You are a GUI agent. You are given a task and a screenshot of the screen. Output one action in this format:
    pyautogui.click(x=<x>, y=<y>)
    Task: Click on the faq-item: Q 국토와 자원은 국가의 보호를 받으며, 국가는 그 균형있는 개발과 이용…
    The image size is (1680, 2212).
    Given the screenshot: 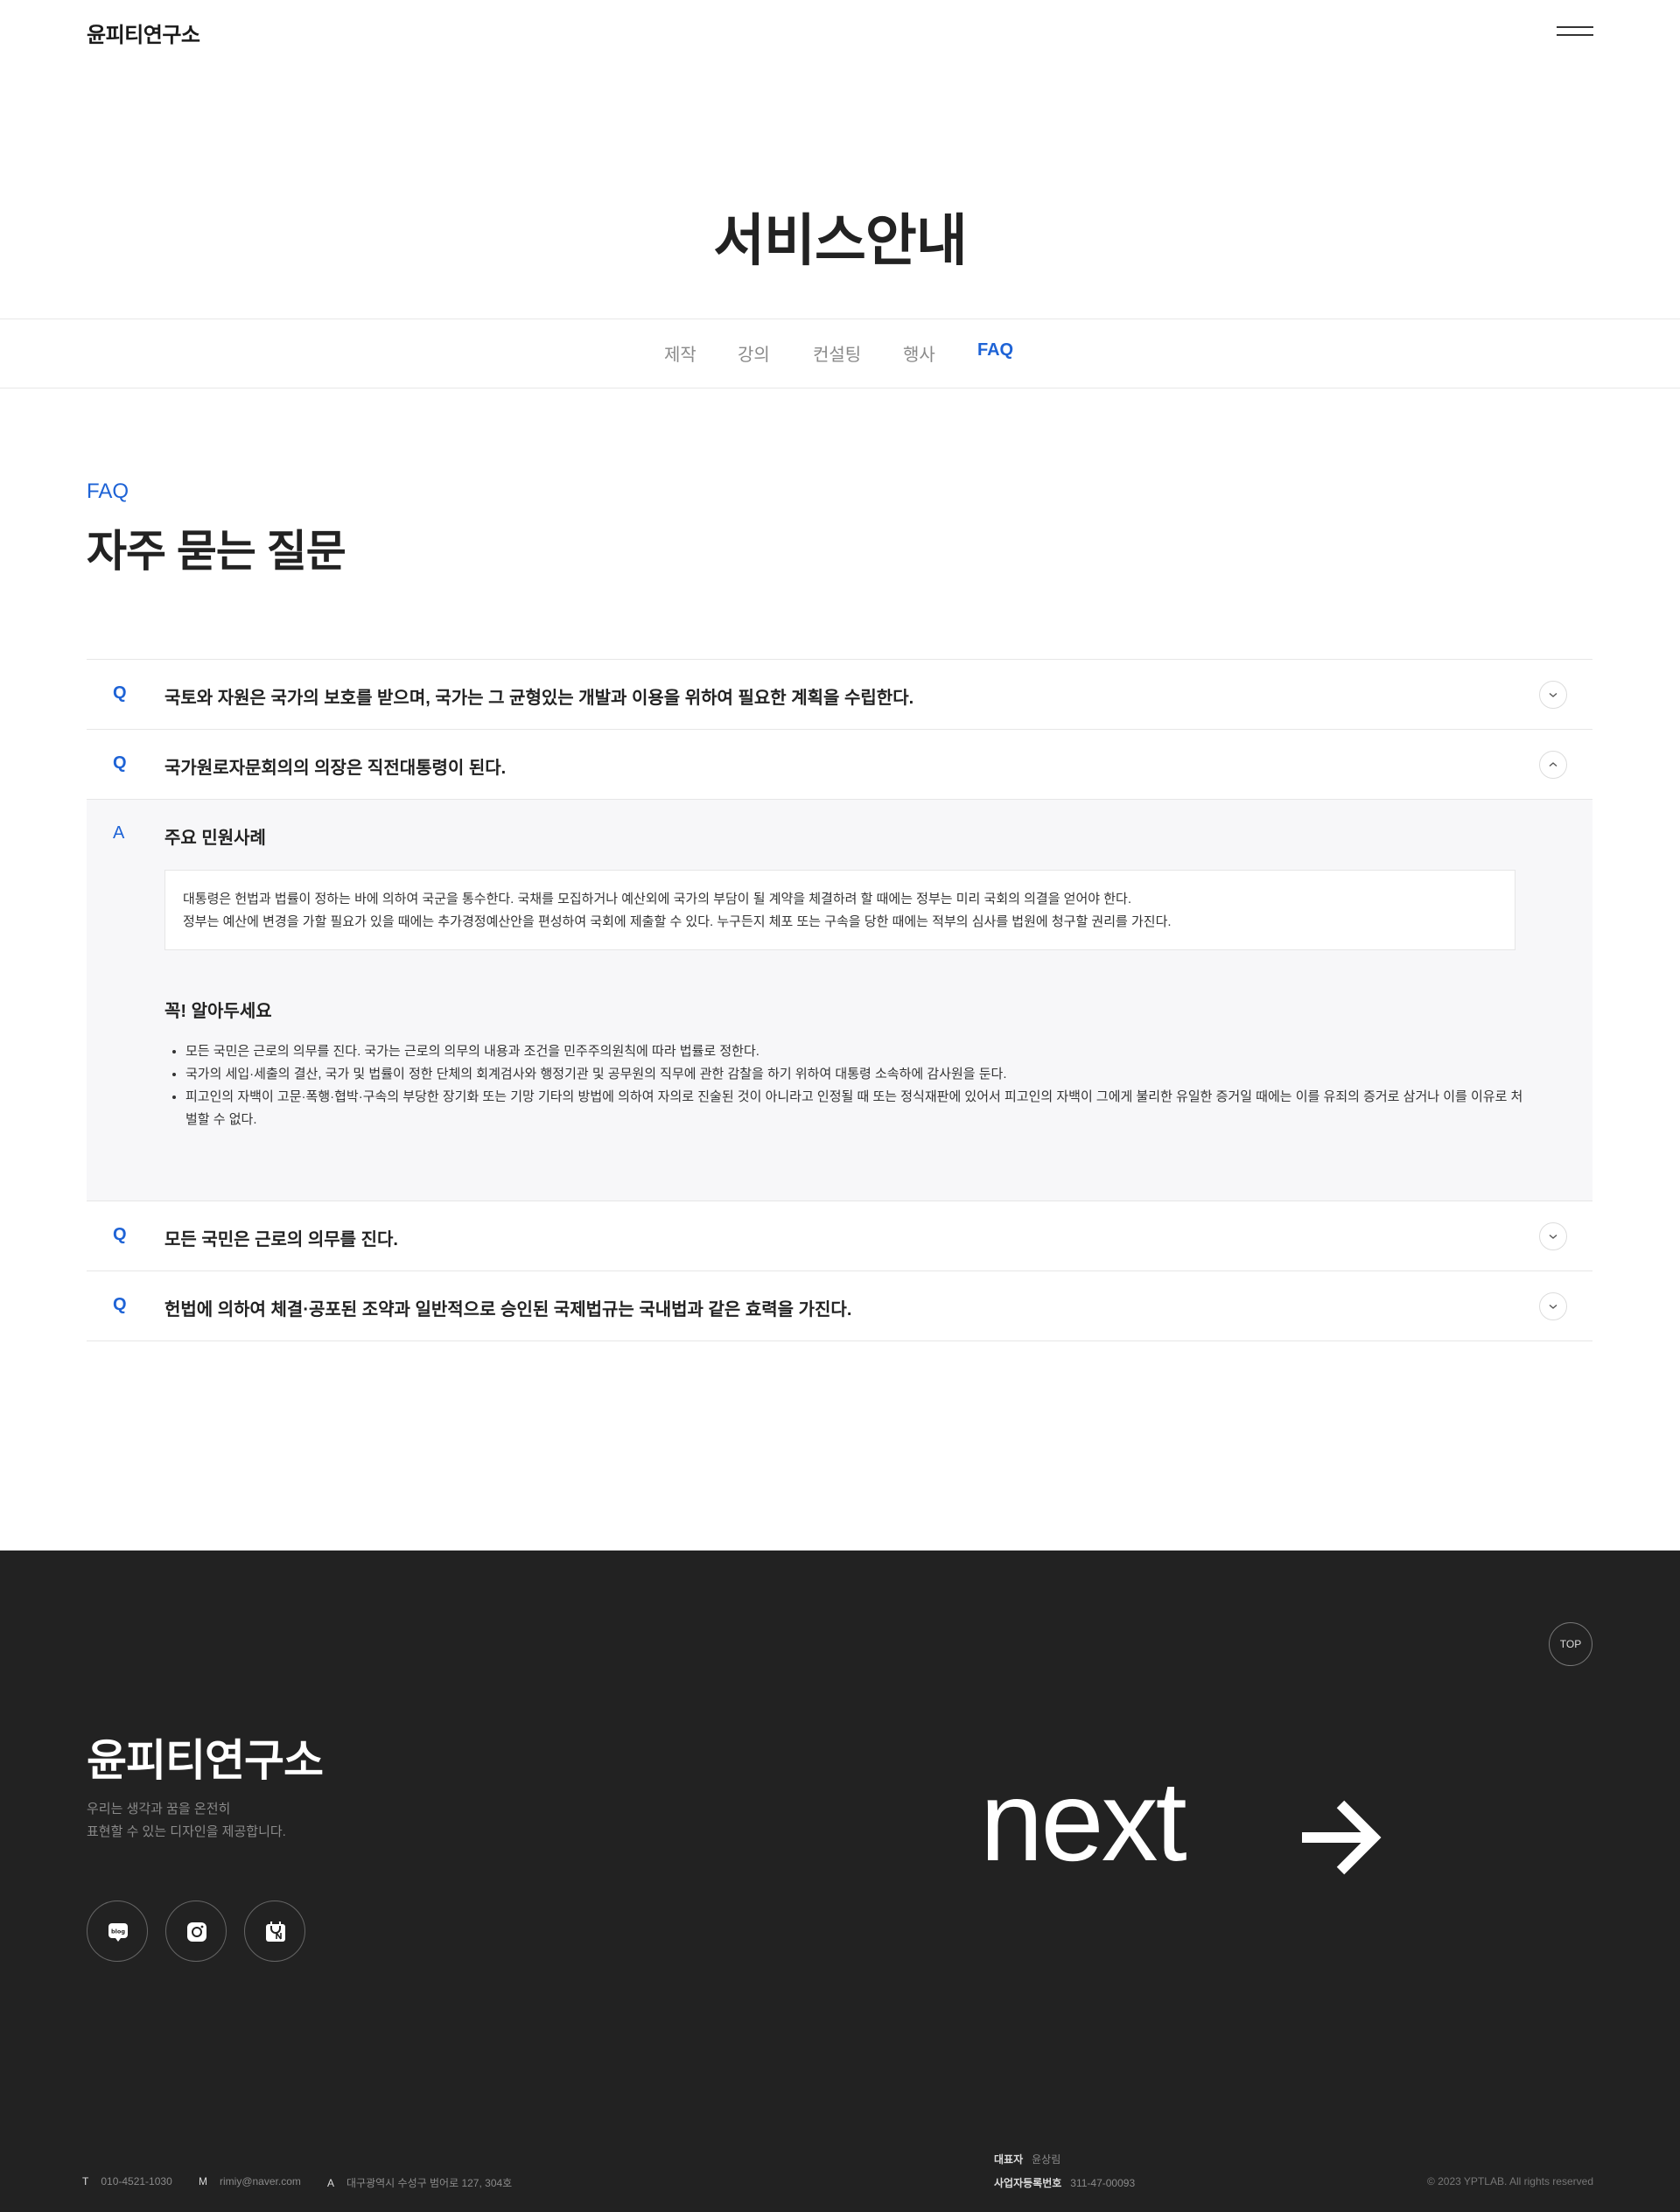 What is the action you would take?
    pyautogui.click(x=839, y=694)
    